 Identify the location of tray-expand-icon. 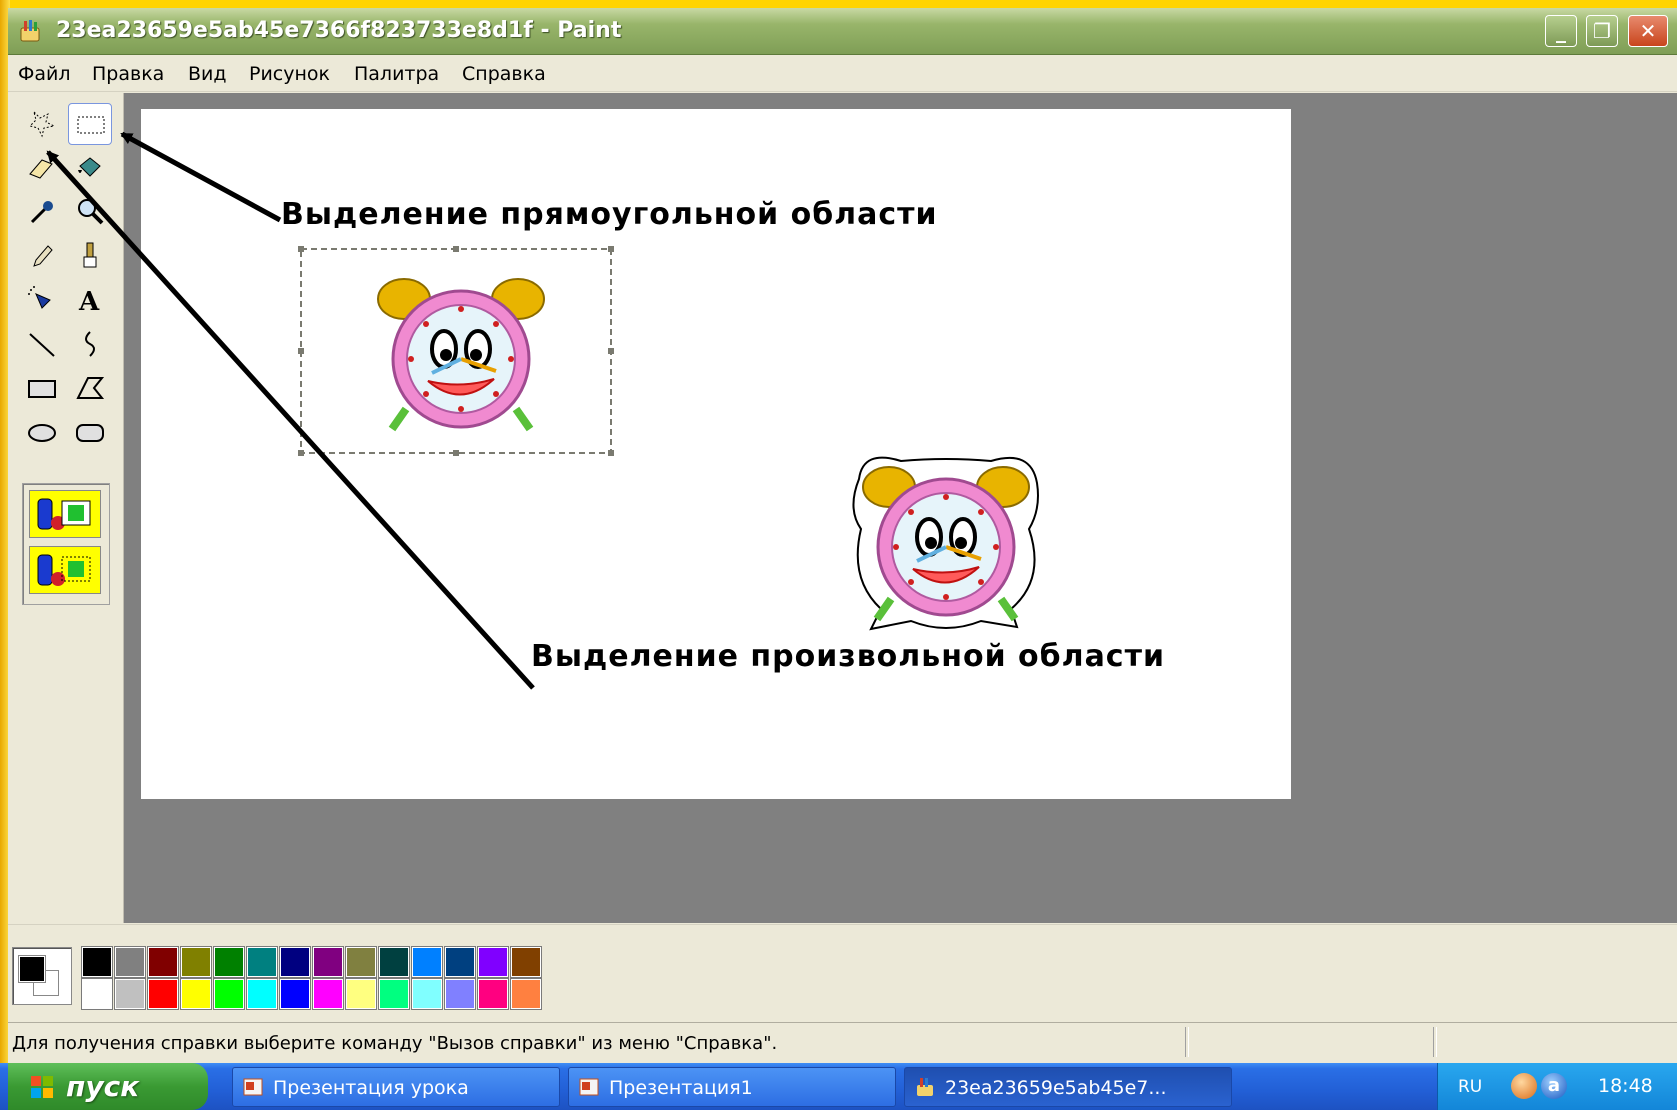
(1524, 1086).